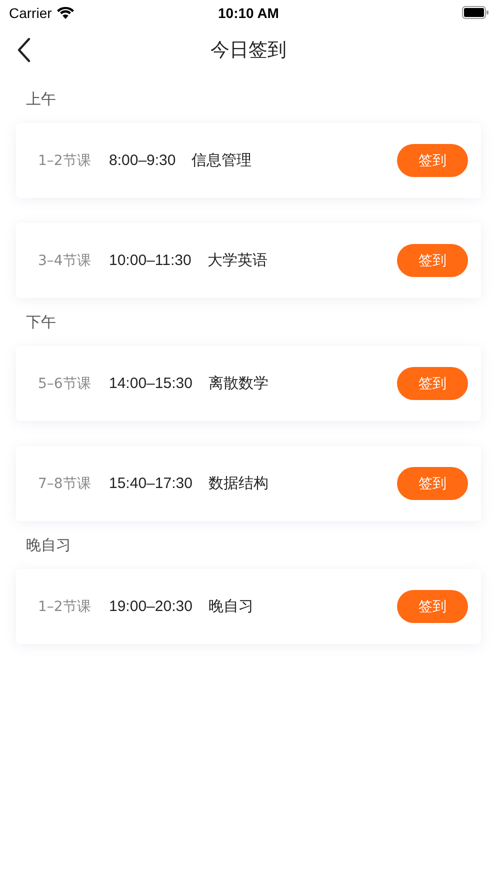  What do you see at coordinates (24, 50) in the screenshot?
I see `back-icon` at bounding box center [24, 50].